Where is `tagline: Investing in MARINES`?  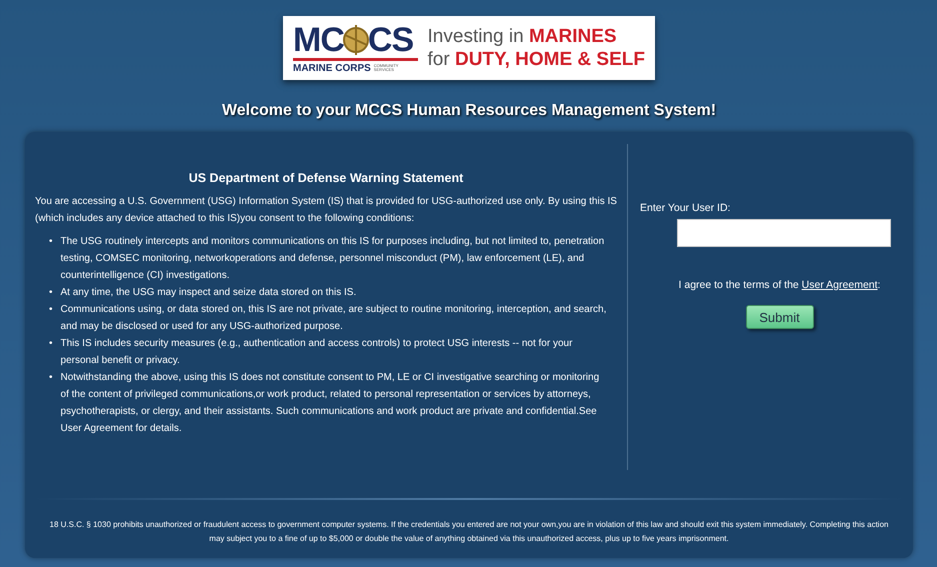 tagline: Investing in MARINES is located at coordinates (523, 36).